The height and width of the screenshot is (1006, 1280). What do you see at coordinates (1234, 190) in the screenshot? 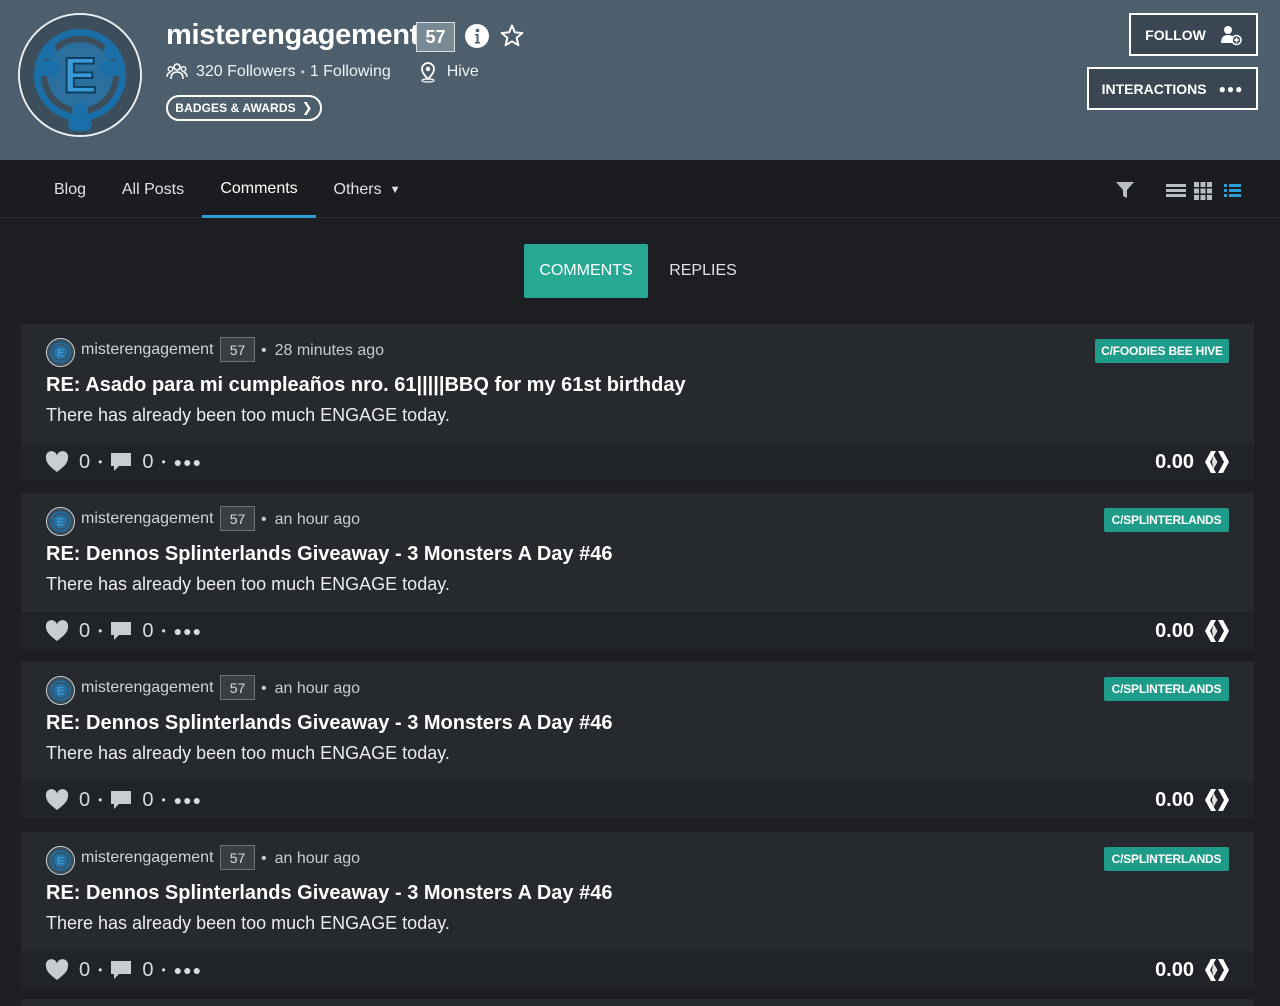
I see `compact-list-view-icon` at bounding box center [1234, 190].